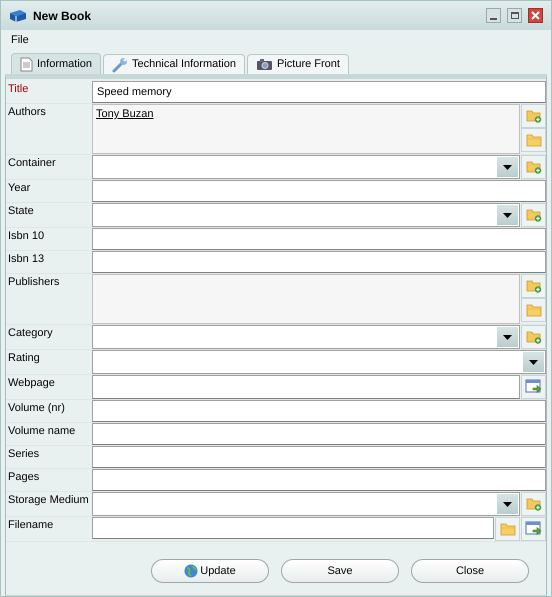 The height and width of the screenshot is (597, 552). What do you see at coordinates (191, 571) in the screenshot?
I see `globe-icon` at bounding box center [191, 571].